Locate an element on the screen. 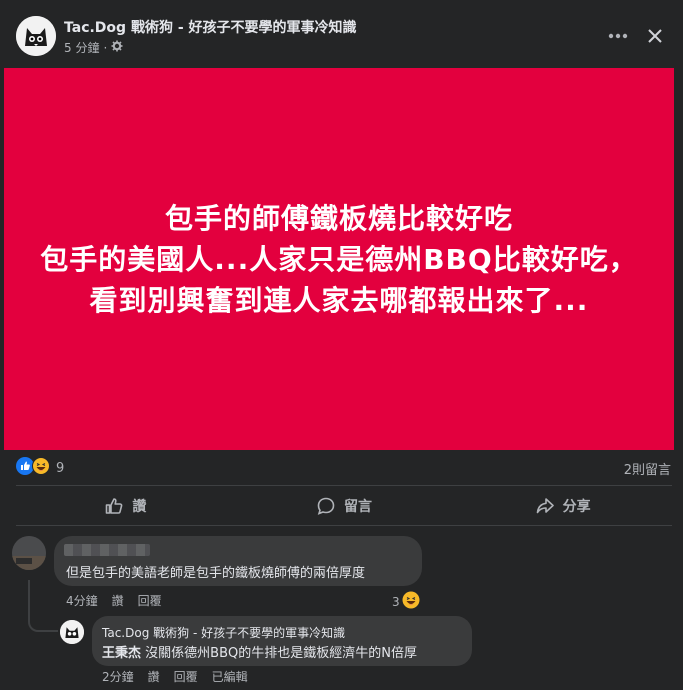 The width and height of the screenshot is (683, 690). reactions-summary: 9 2則留言 is located at coordinates (343, 468).